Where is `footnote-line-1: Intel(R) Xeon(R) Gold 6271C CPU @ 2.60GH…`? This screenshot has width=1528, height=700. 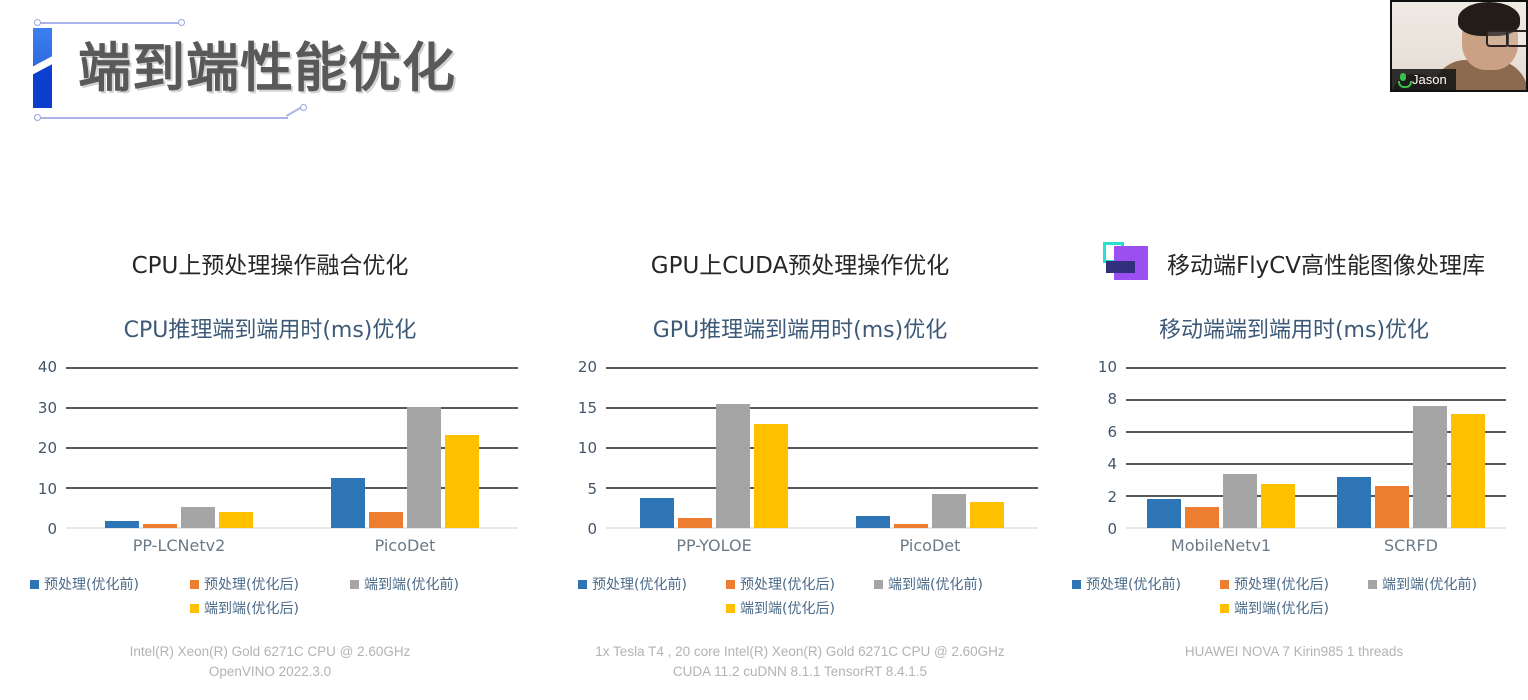 footnote-line-1: Intel(R) Xeon(R) Gold 6271C CPU @ 2.60GH… is located at coordinates (270, 651).